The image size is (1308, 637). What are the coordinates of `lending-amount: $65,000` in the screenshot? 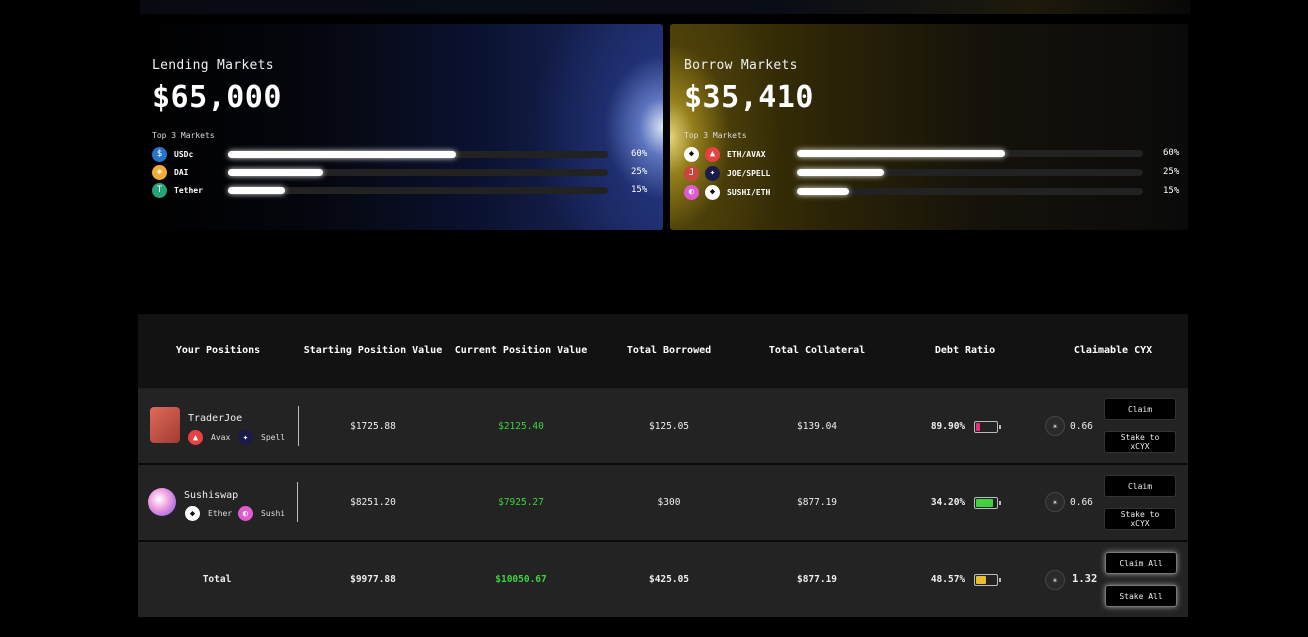 It's located at (217, 97).